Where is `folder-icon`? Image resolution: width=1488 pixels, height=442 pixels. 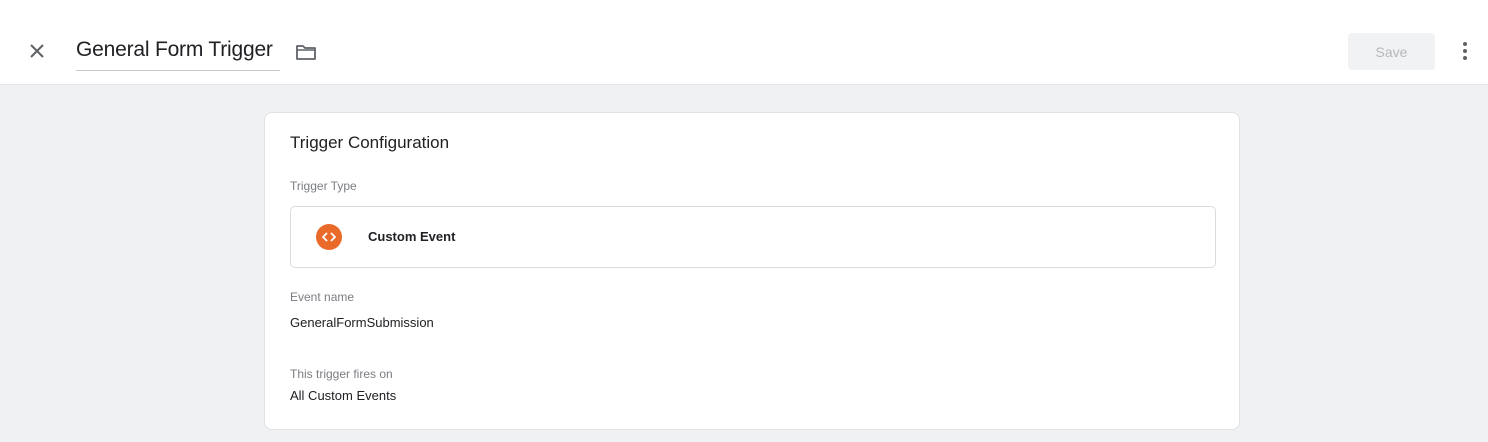 folder-icon is located at coordinates (306, 52).